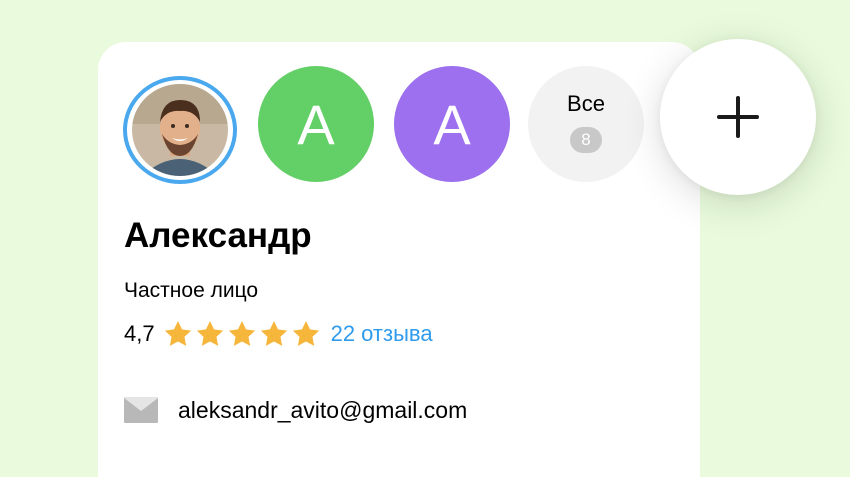 This screenshot has width=850, height=477. Describe the element at coordinates (586, 140) in the screenshot. I see `accounts-count-badge: 8` at that location.